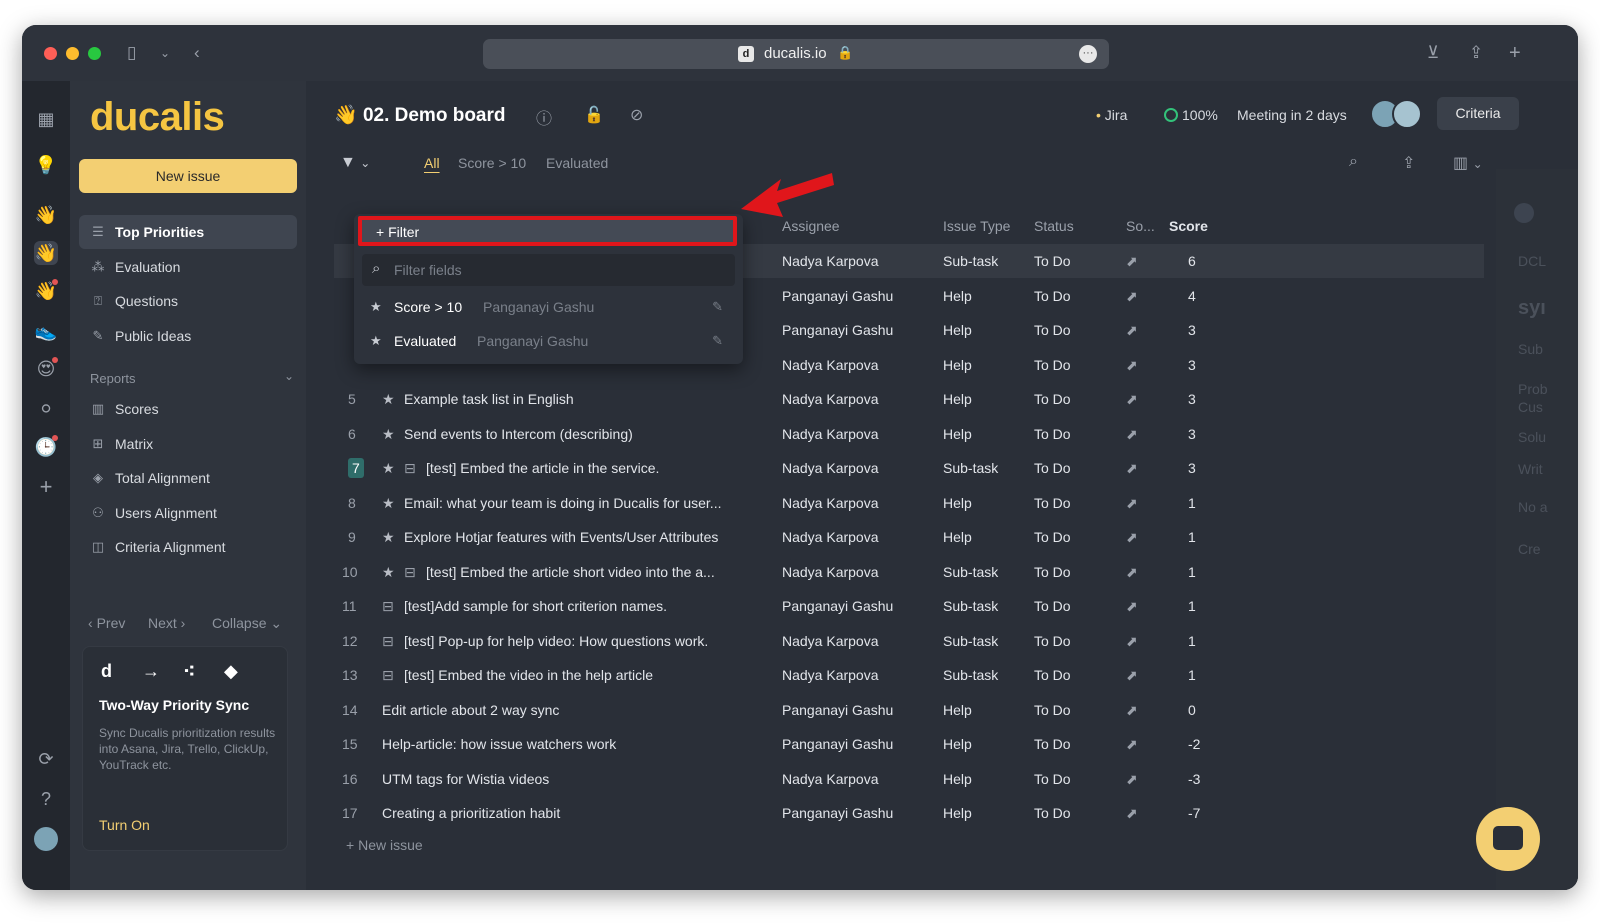 The image size is (1600, 923). What do you see at coordinates (1478, 113) in the screenshot?
I see `criteria-button: Criteria` at bounding box center [1478, 113].